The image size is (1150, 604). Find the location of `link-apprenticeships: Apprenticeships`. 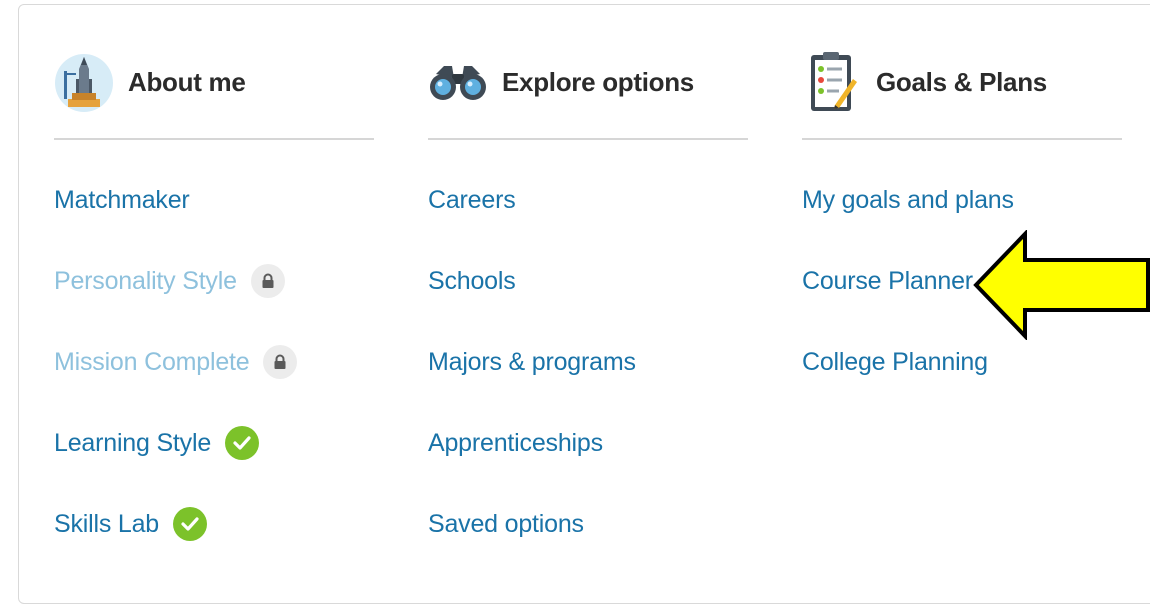

link-apprenticeships: Apprenticeships is located at coordinates (515, 443).